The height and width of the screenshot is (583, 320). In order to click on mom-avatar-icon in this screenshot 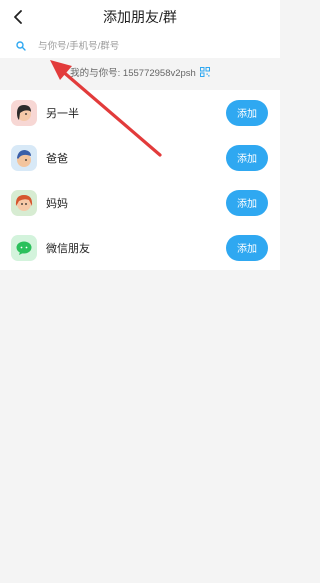, I will do `click(24, 202)`.